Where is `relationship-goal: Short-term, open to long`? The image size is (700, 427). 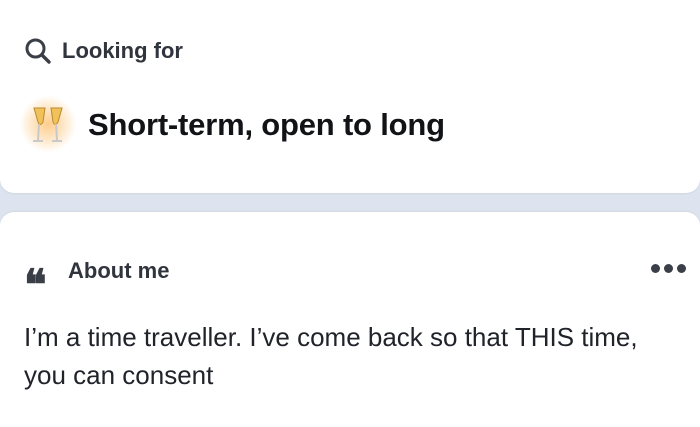 relationship-goal: Short-term, open to long is located at coordinates (232, 124).